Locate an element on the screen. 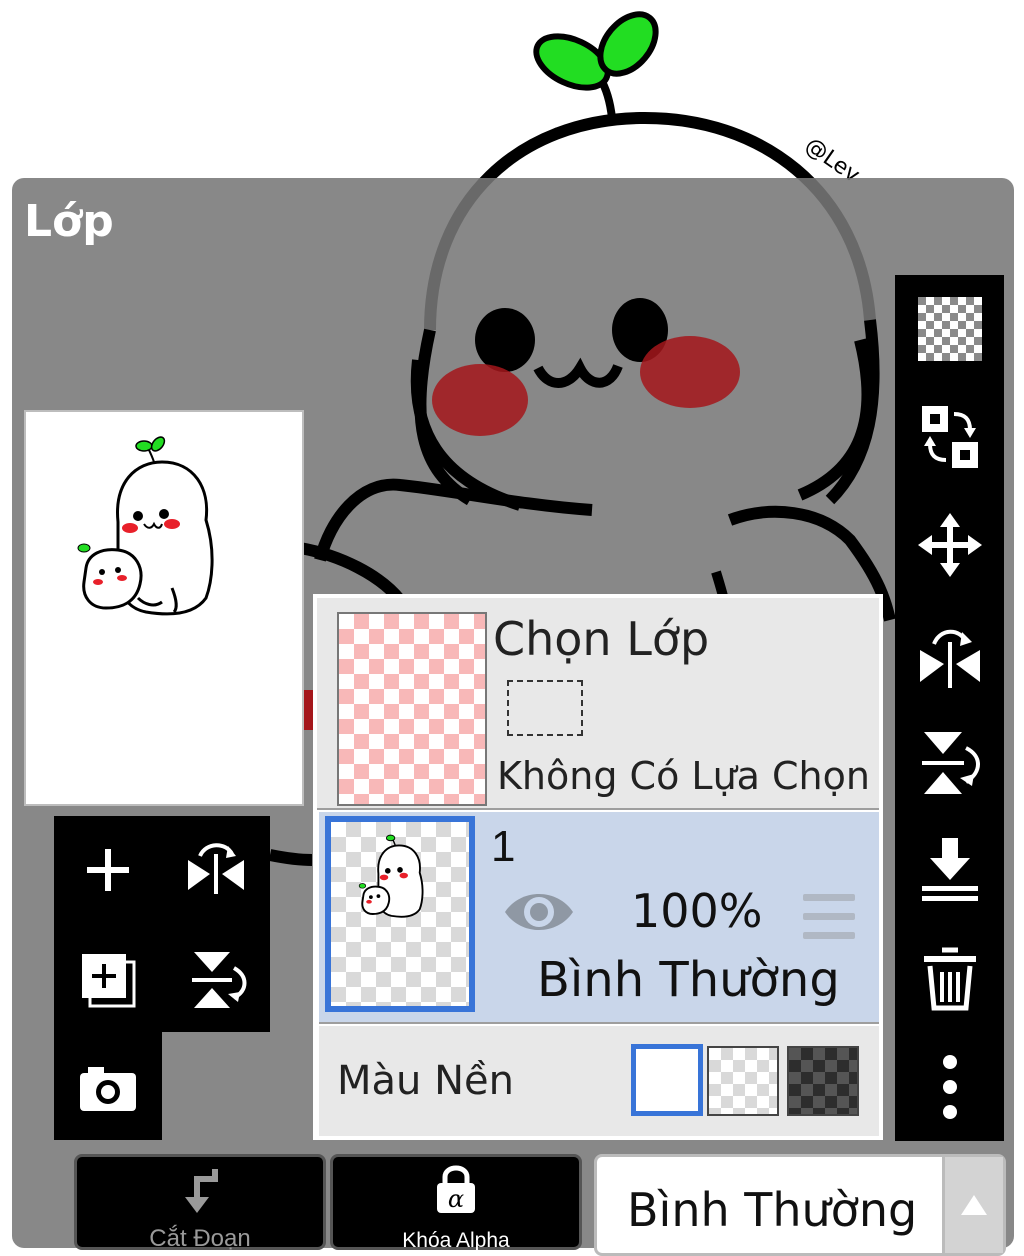 The image size is (1024, 1256). panel-title: Lớp is located at coordinates (69, 221).